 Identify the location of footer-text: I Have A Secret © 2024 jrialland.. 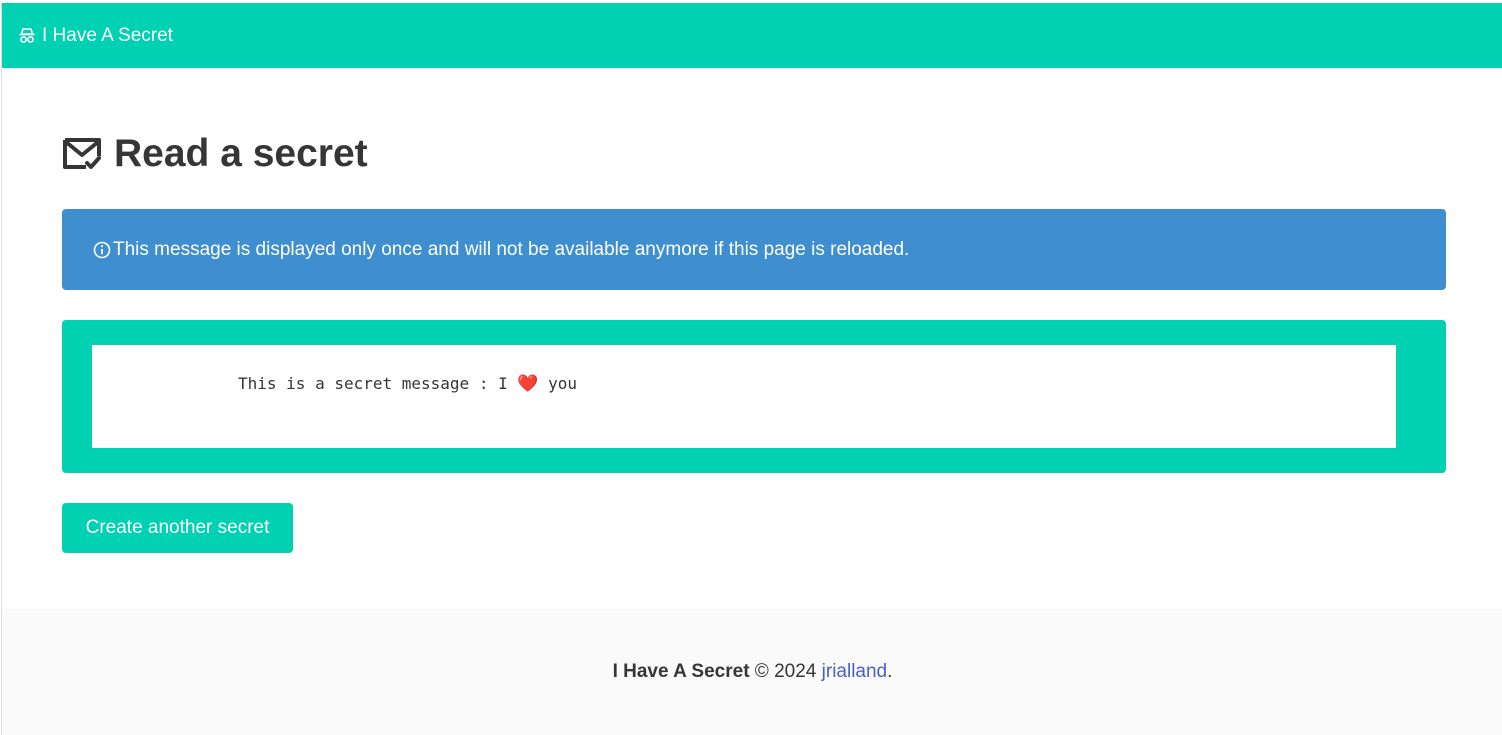
(753, 672).